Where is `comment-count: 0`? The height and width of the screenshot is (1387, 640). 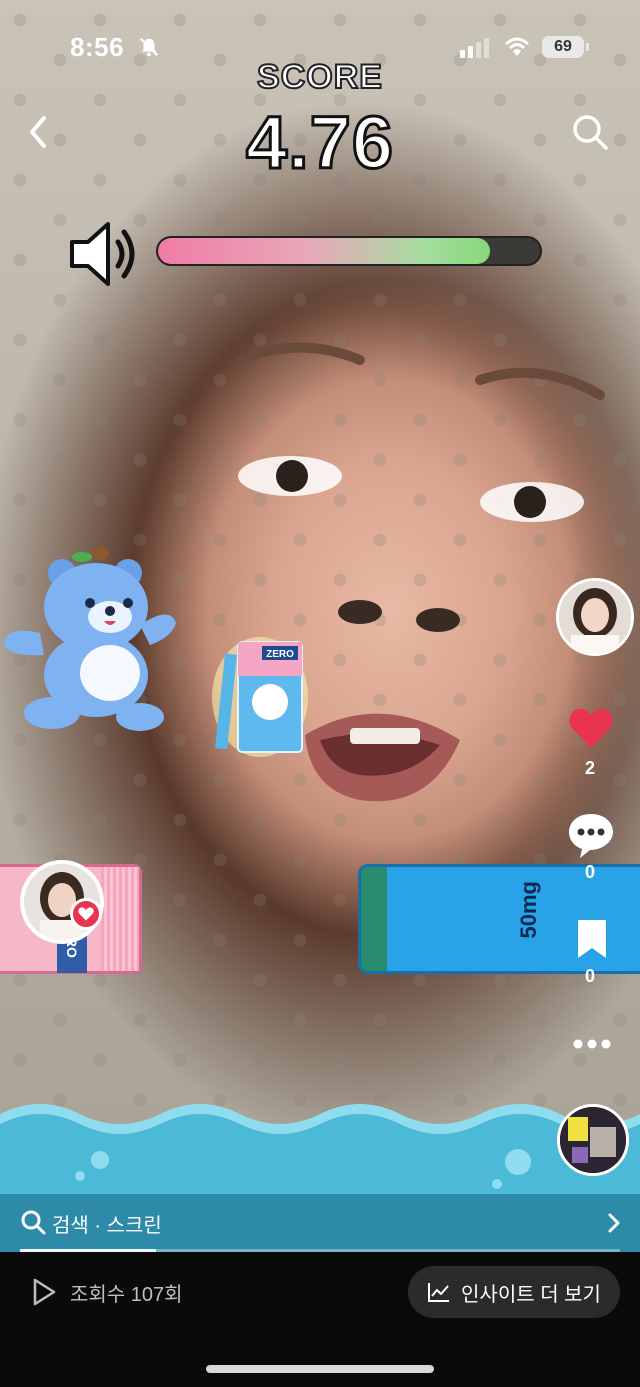
comment-count: 0 is located at coordinates (589, 872).